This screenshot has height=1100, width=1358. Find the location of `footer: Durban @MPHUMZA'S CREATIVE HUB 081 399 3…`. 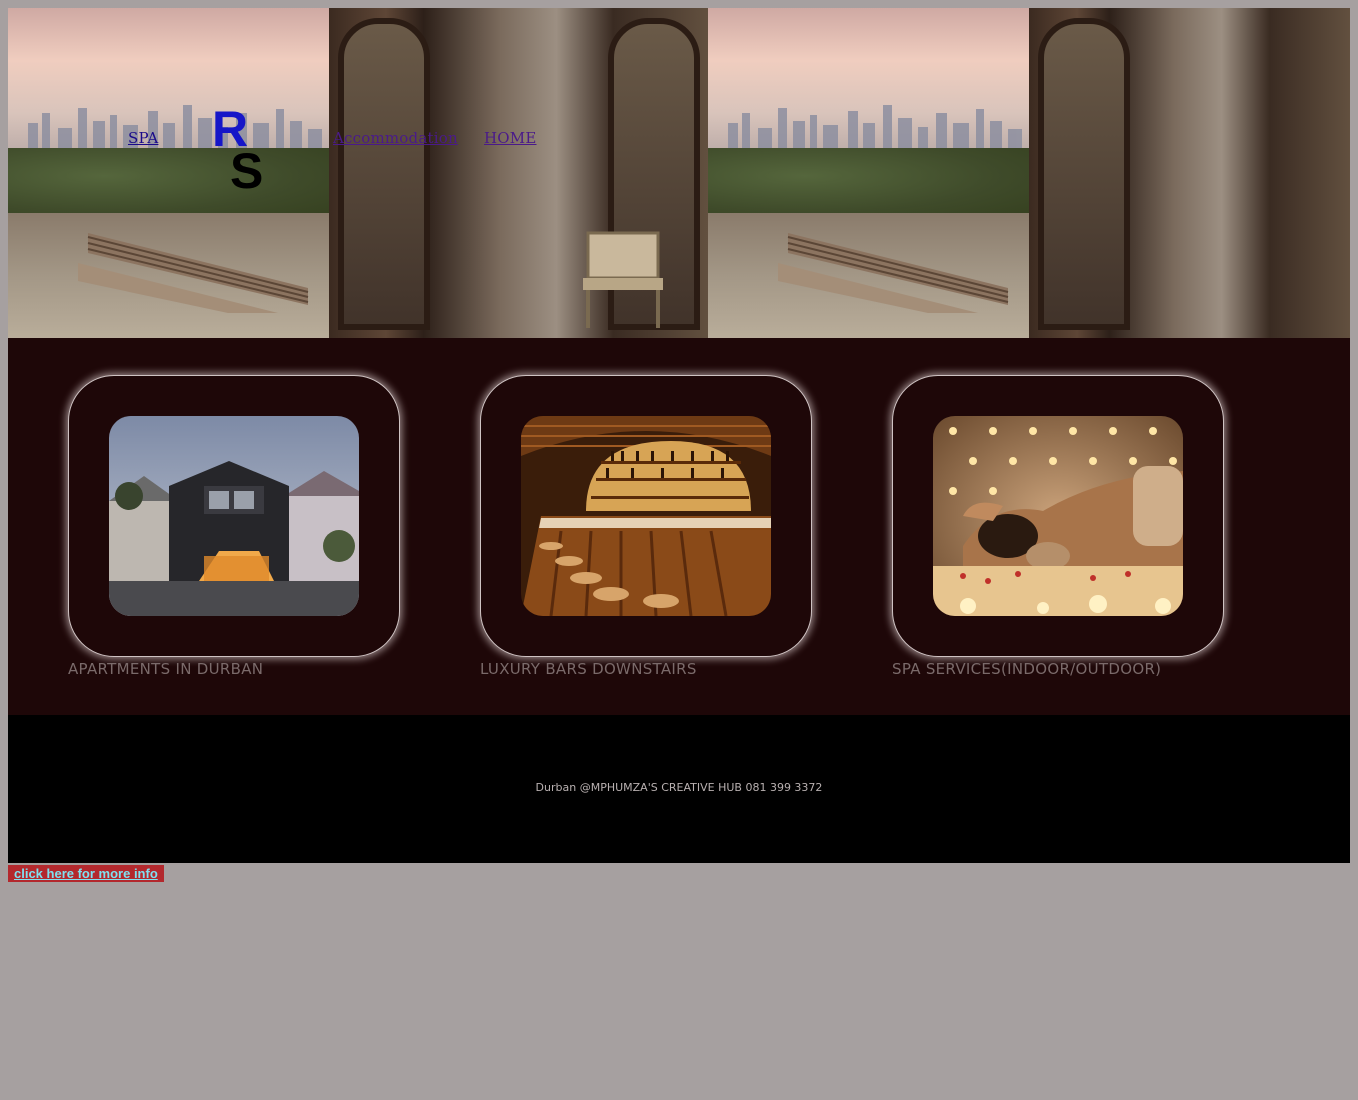

footer: Durban @MPHUMZA'S CREATIVE HUB 081 399 3… is located at coordinates (679, 789).